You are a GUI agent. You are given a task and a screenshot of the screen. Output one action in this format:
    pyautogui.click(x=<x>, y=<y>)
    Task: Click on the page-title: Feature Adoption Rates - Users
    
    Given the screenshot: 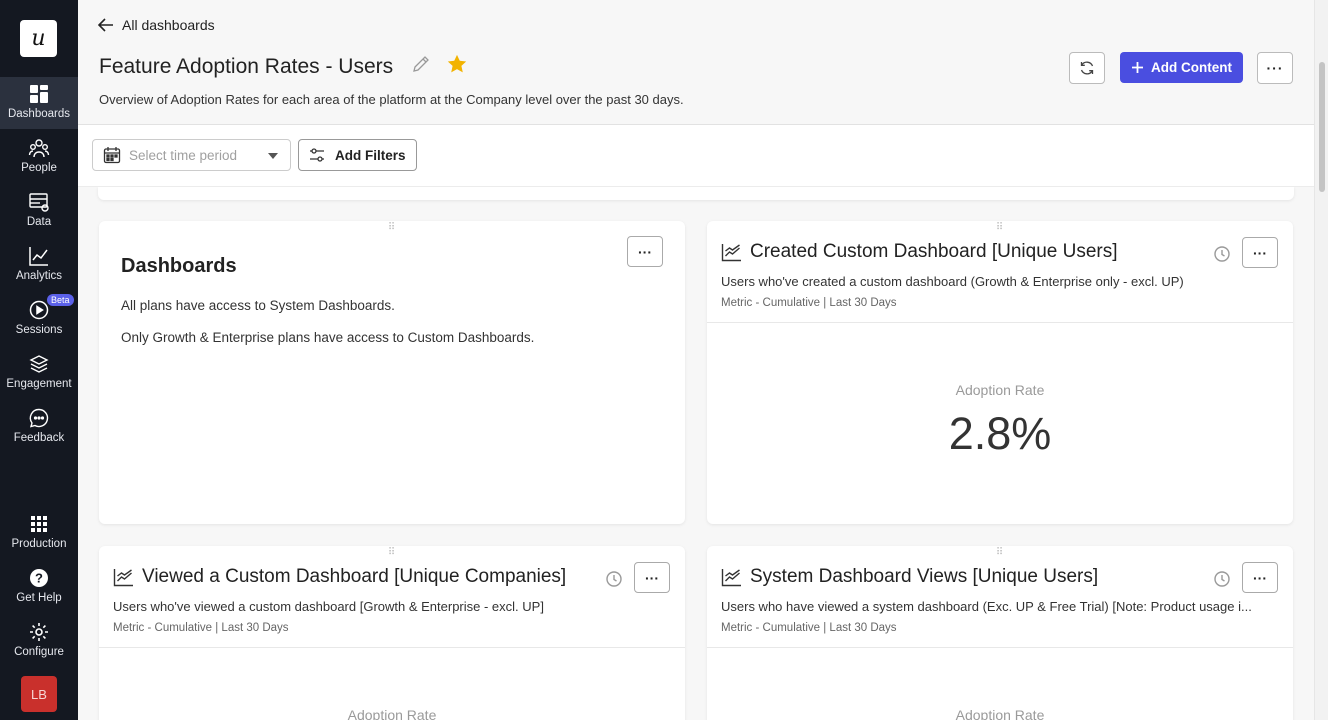 What is the action you would take?
    pyautogui.click(x=246, y=66)
    